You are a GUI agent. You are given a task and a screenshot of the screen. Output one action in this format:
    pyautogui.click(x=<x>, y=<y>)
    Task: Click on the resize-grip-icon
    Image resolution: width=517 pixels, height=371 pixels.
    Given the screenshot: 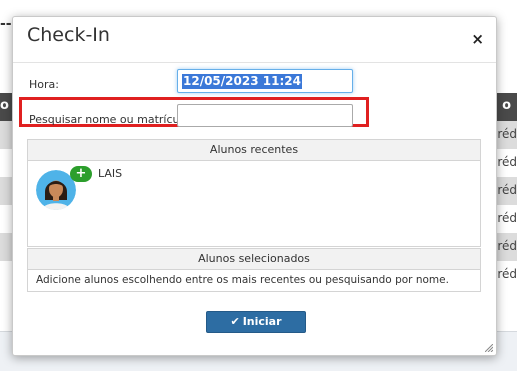 What is the action you would take?
    pyautogui.click(x=489, y=348)
    